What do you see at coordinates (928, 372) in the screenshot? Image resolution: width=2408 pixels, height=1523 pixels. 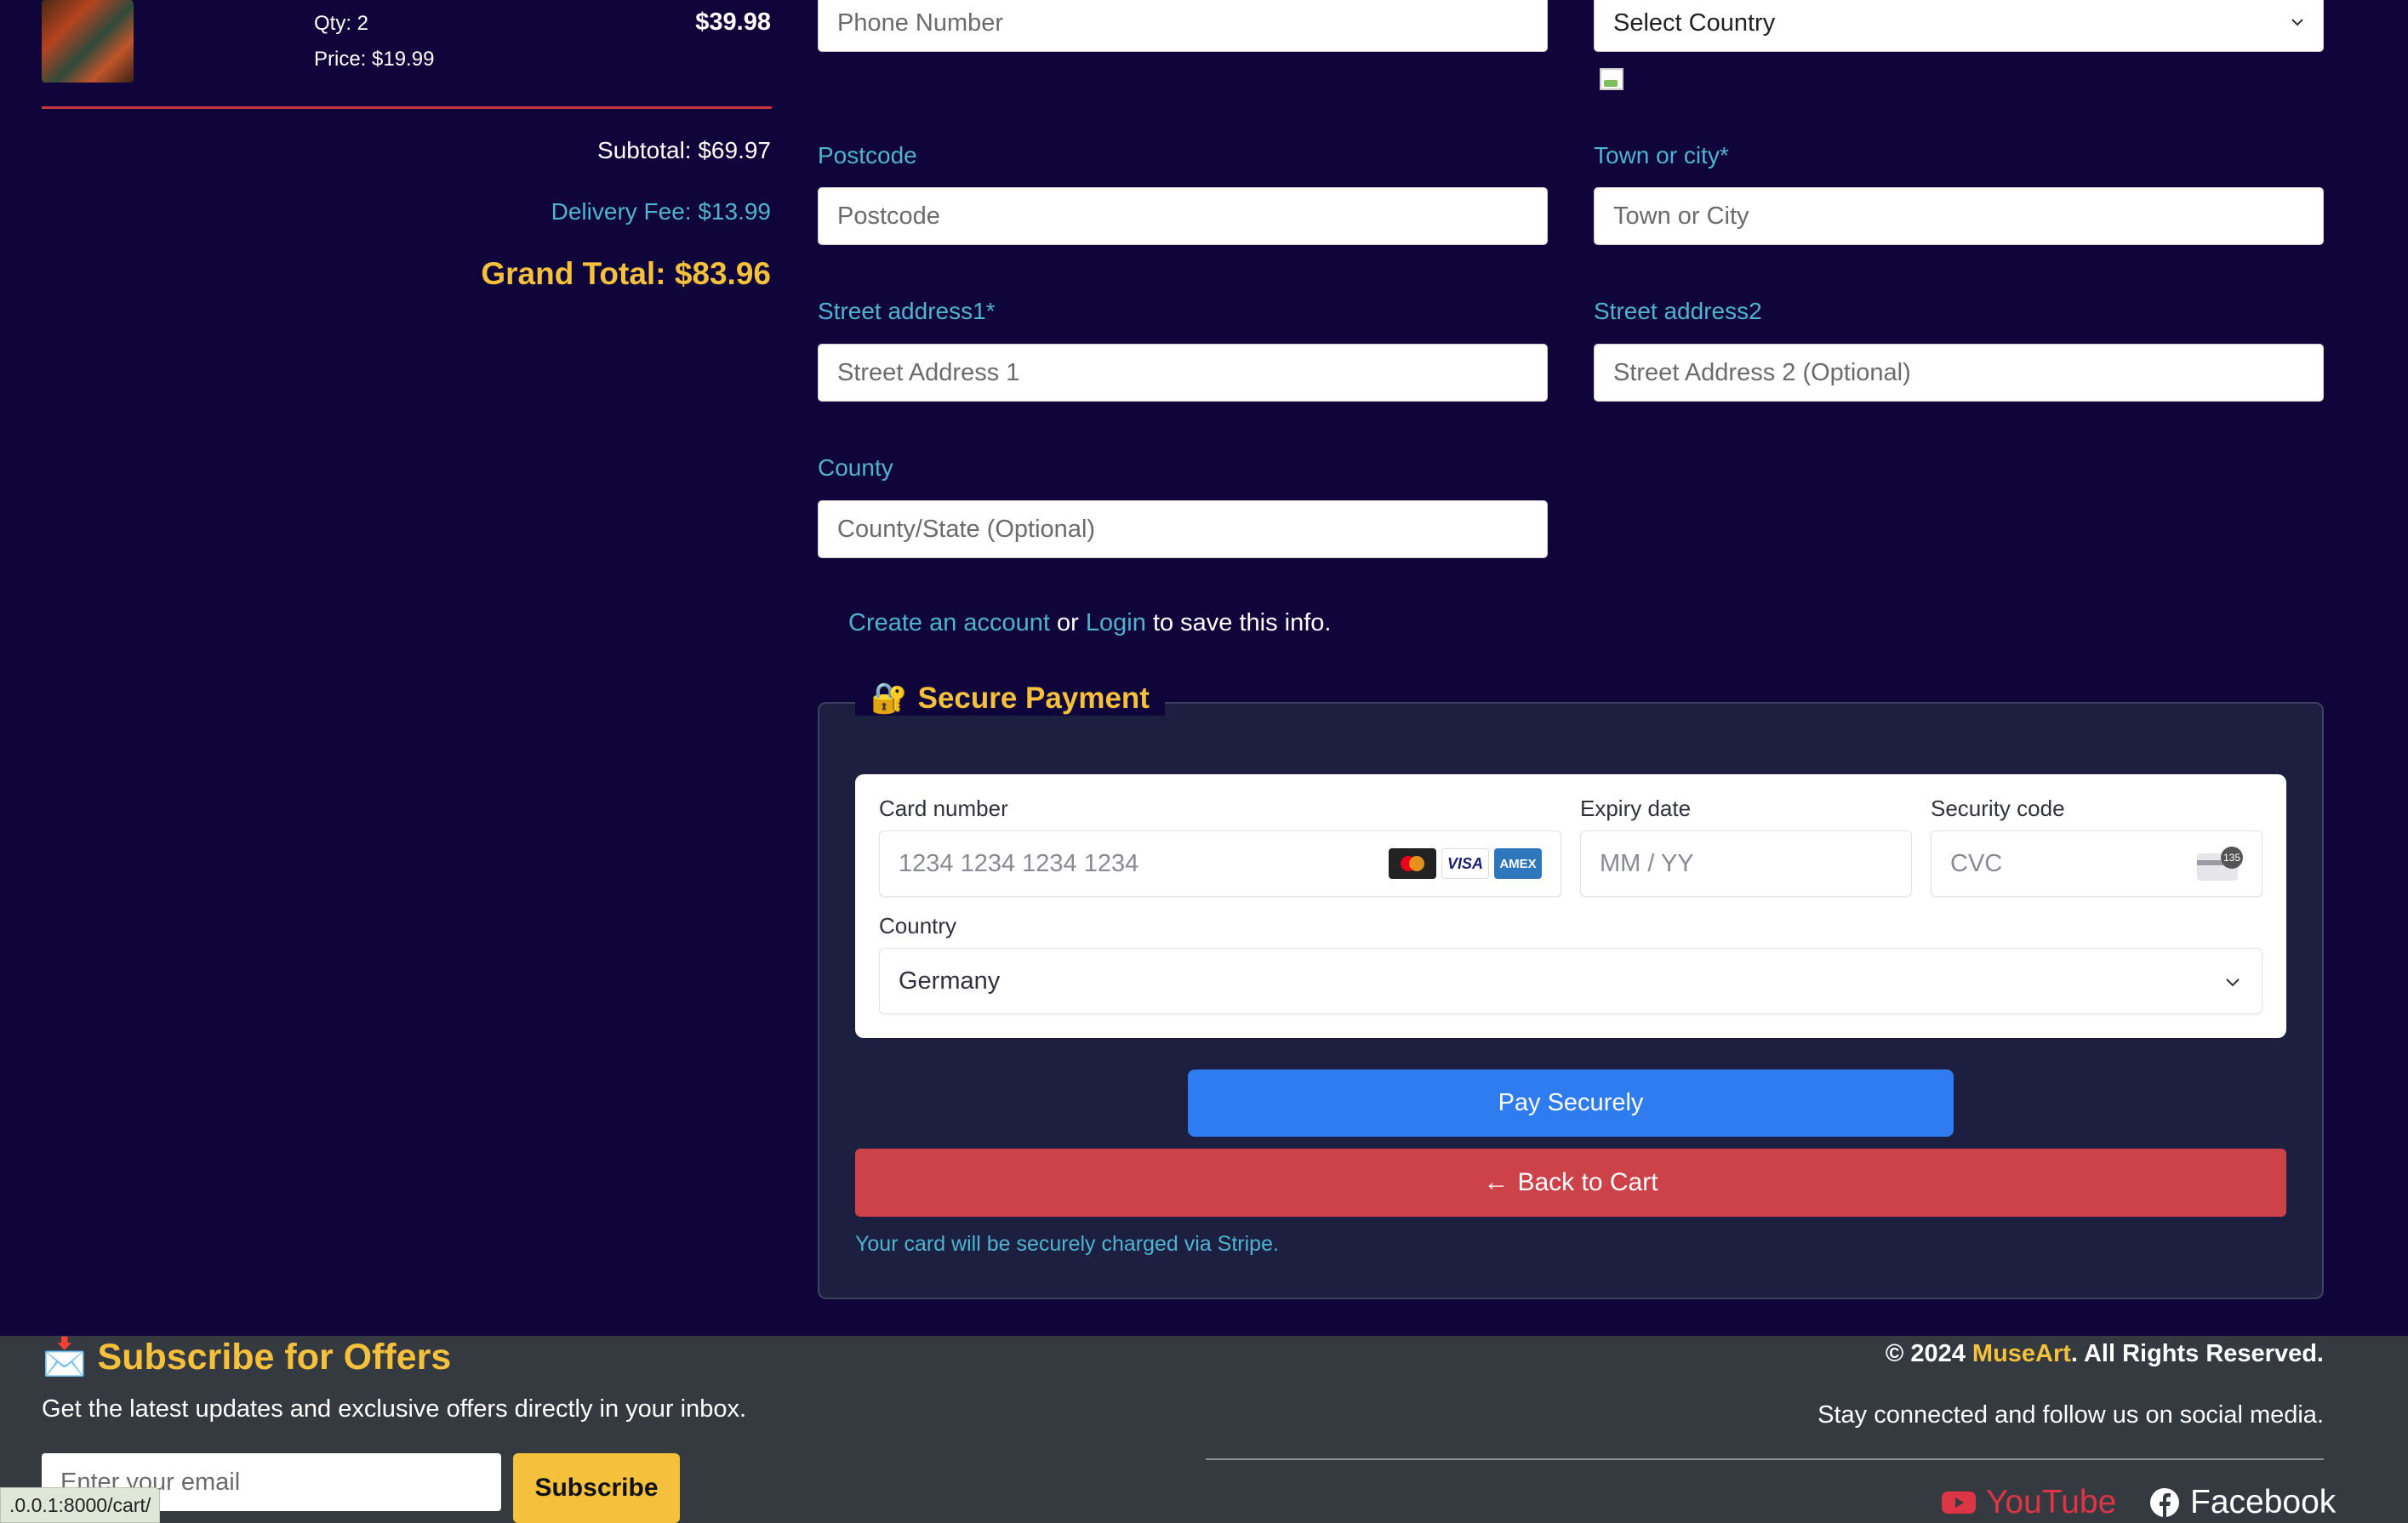 I see `street1-placeholder: Street Address 1` at bounding box center [928, 372].